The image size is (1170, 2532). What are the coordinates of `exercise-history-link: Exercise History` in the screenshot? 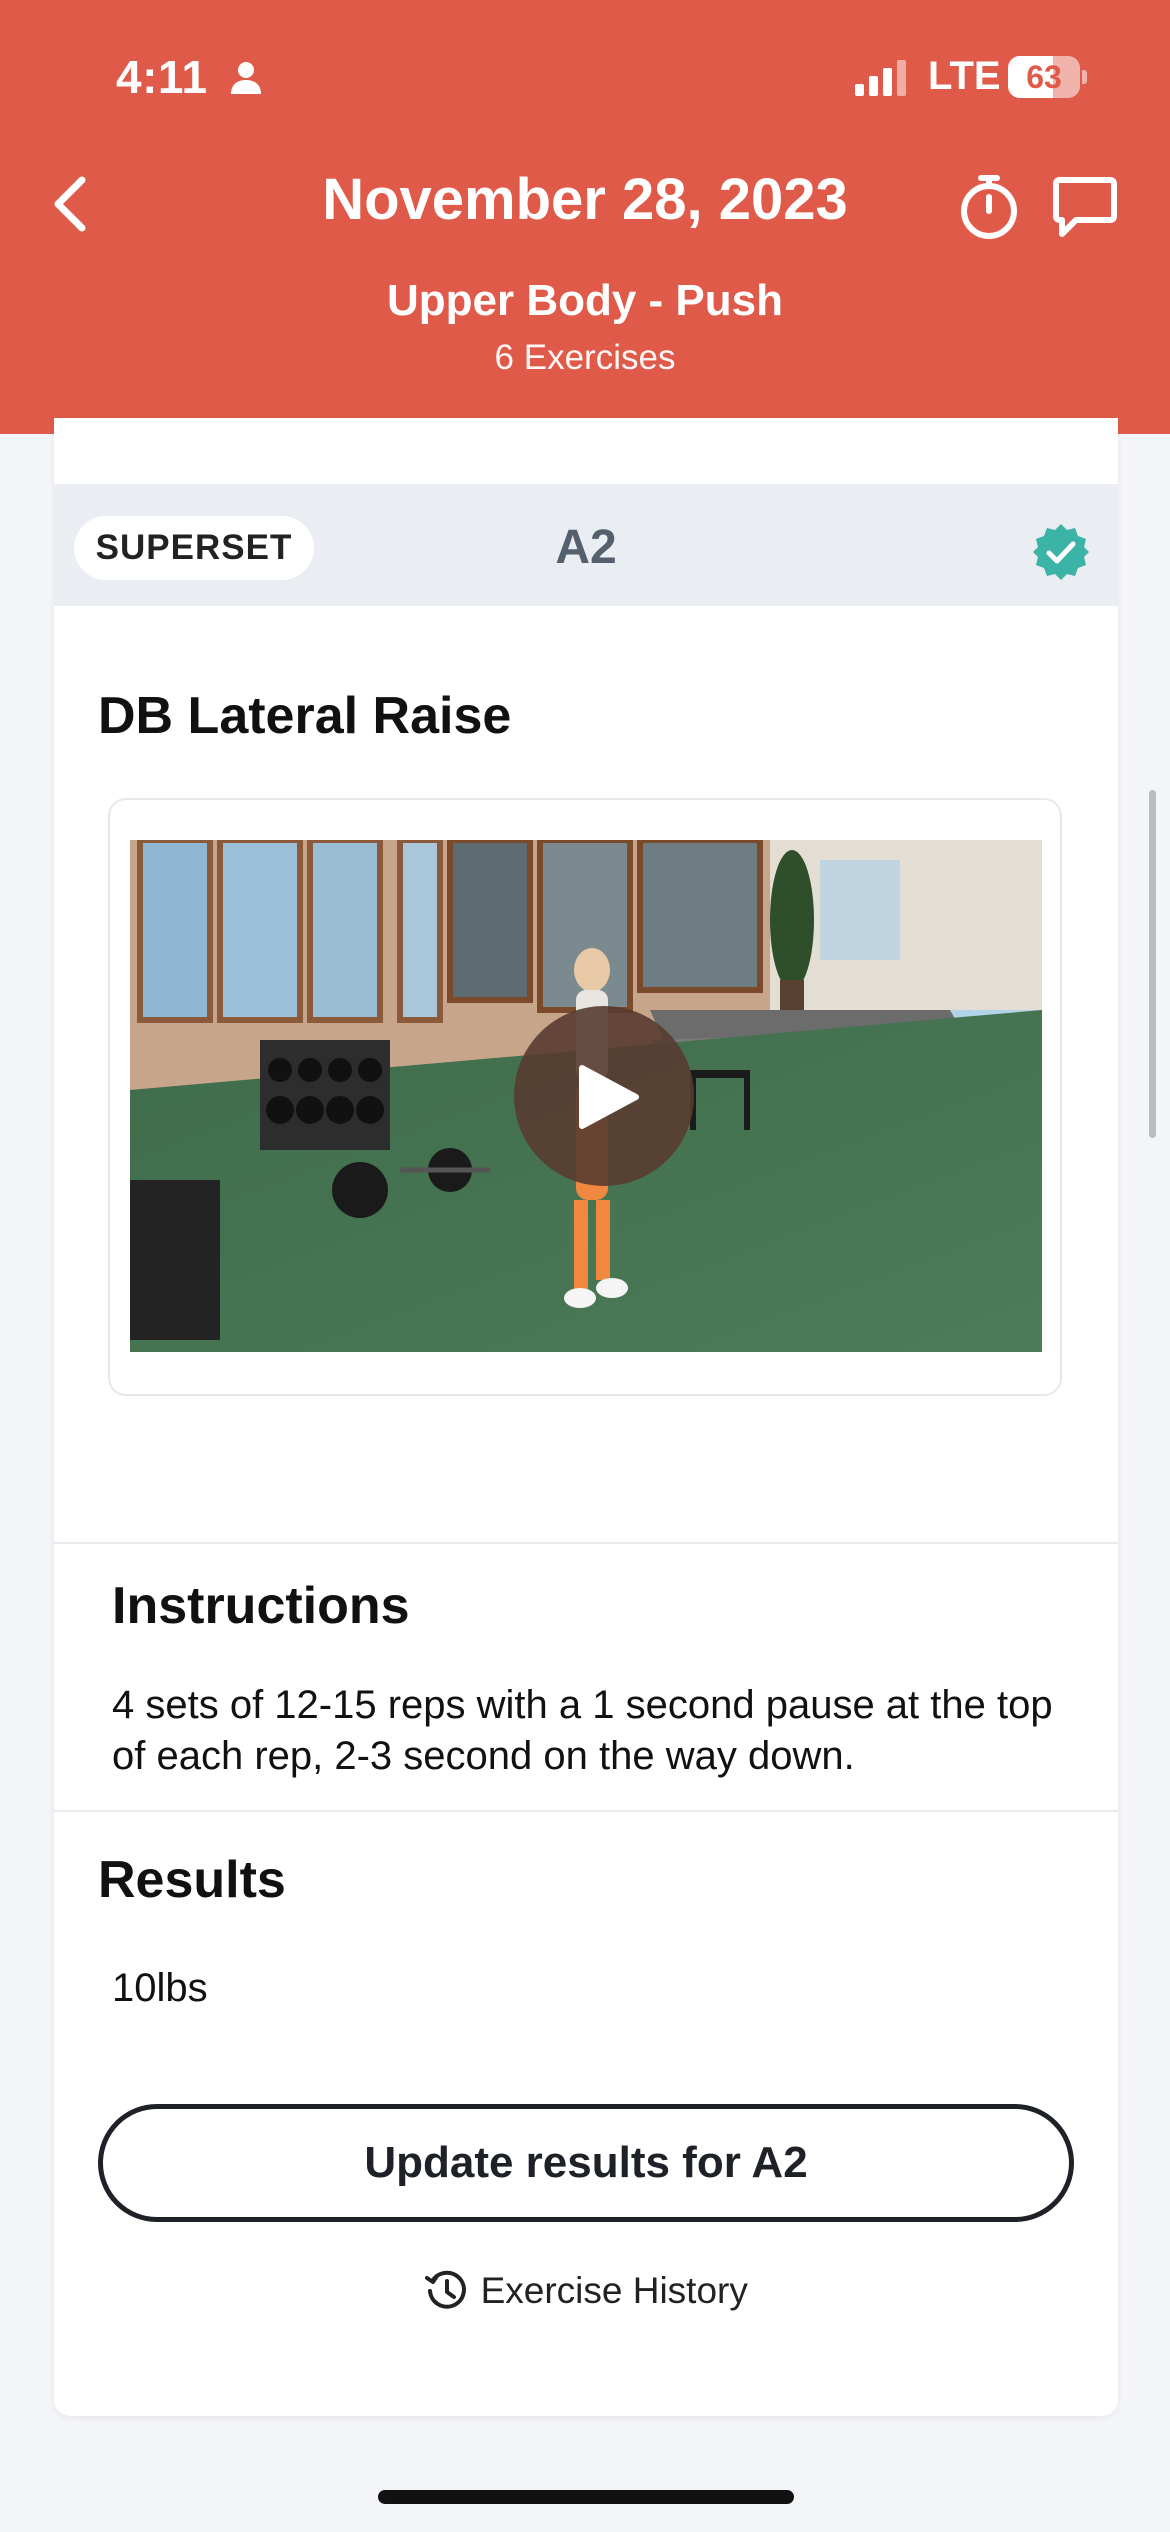 It's located at (586, 2298).